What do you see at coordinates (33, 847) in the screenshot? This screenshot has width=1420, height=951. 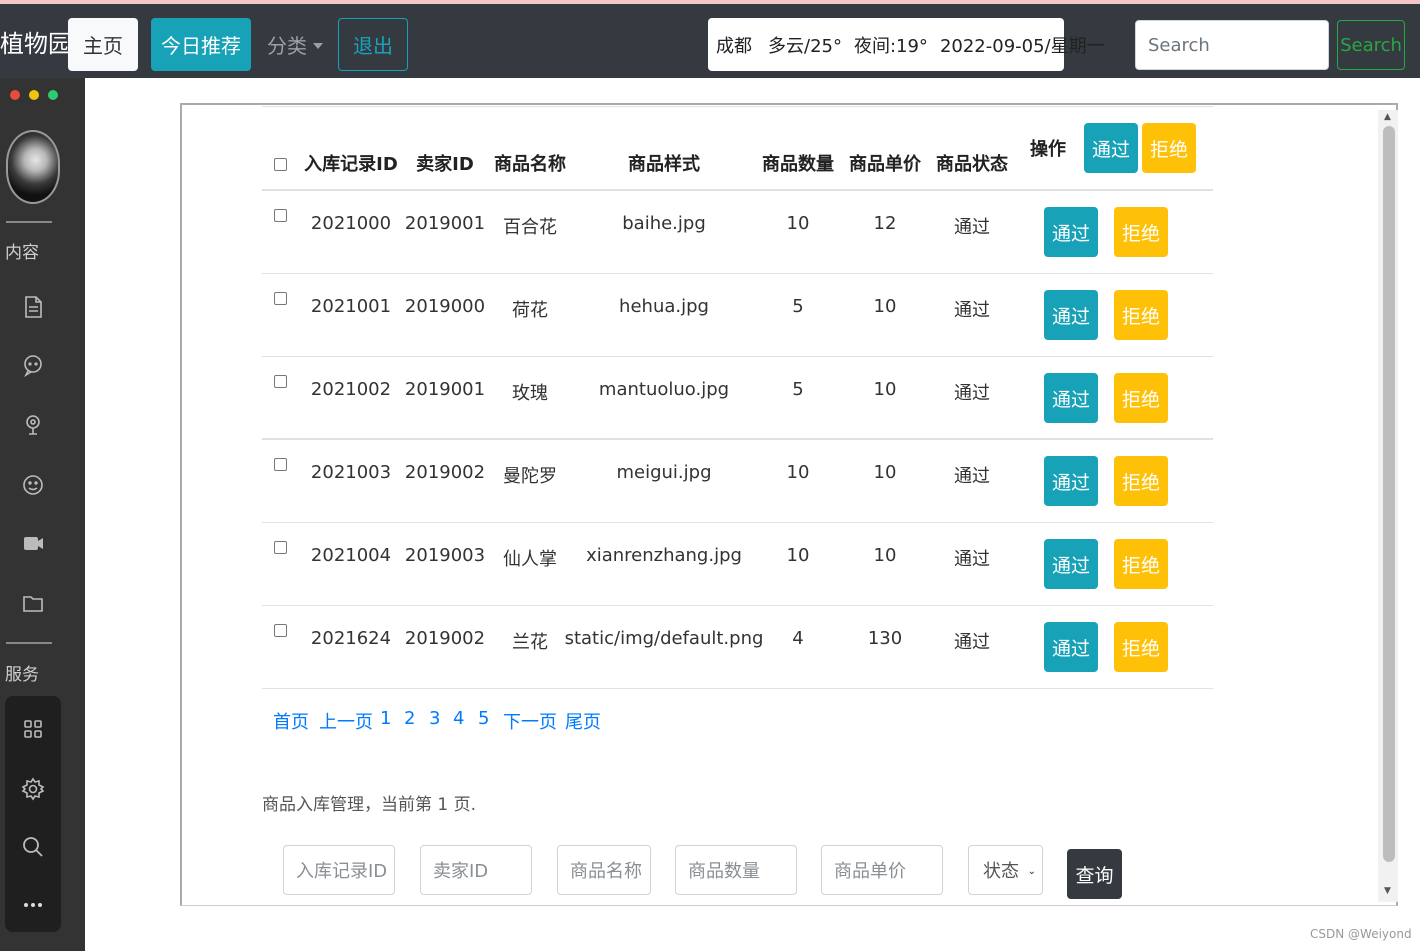 I see `search-icon` at bounding box center [33, 847].